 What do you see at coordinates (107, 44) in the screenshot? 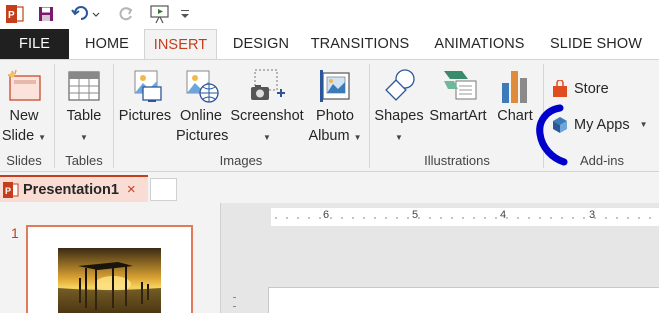
I see `tab-home: HOME` at bounding box center [107, 44].